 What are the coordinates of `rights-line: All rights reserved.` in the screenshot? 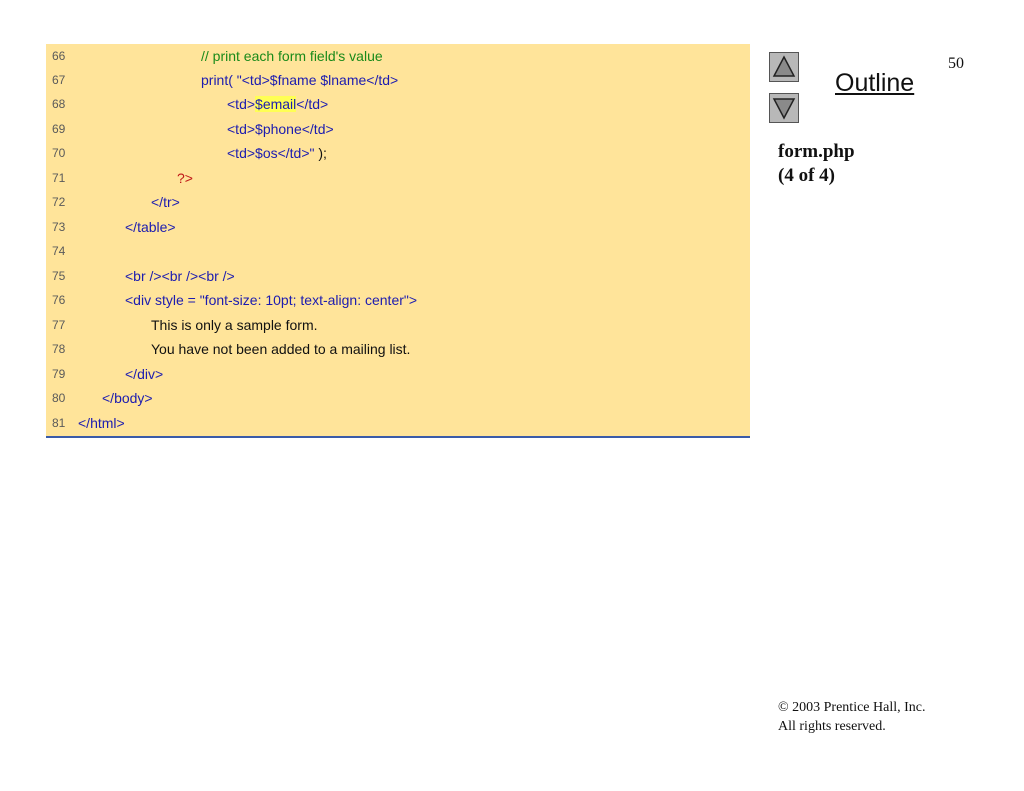 It's located at (832, 726).